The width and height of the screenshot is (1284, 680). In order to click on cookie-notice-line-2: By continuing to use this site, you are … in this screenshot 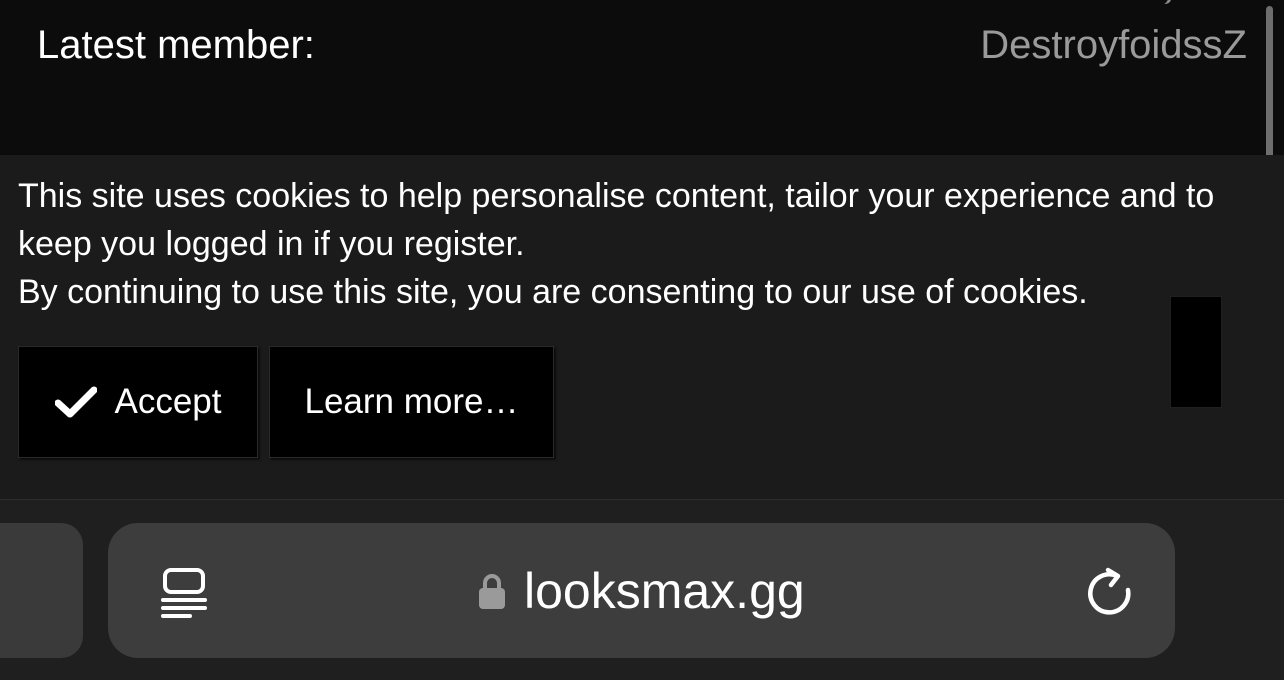, I will do `click(553, 292)`.